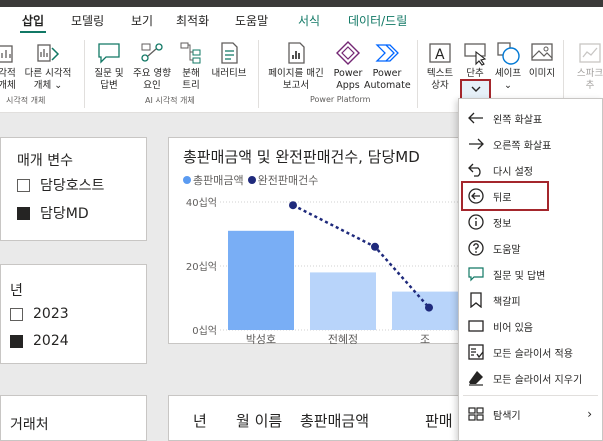  What do you see at coordinates (530, 395) in the screenshot?
I see `menu-separator` at bounding box center [530, 395].